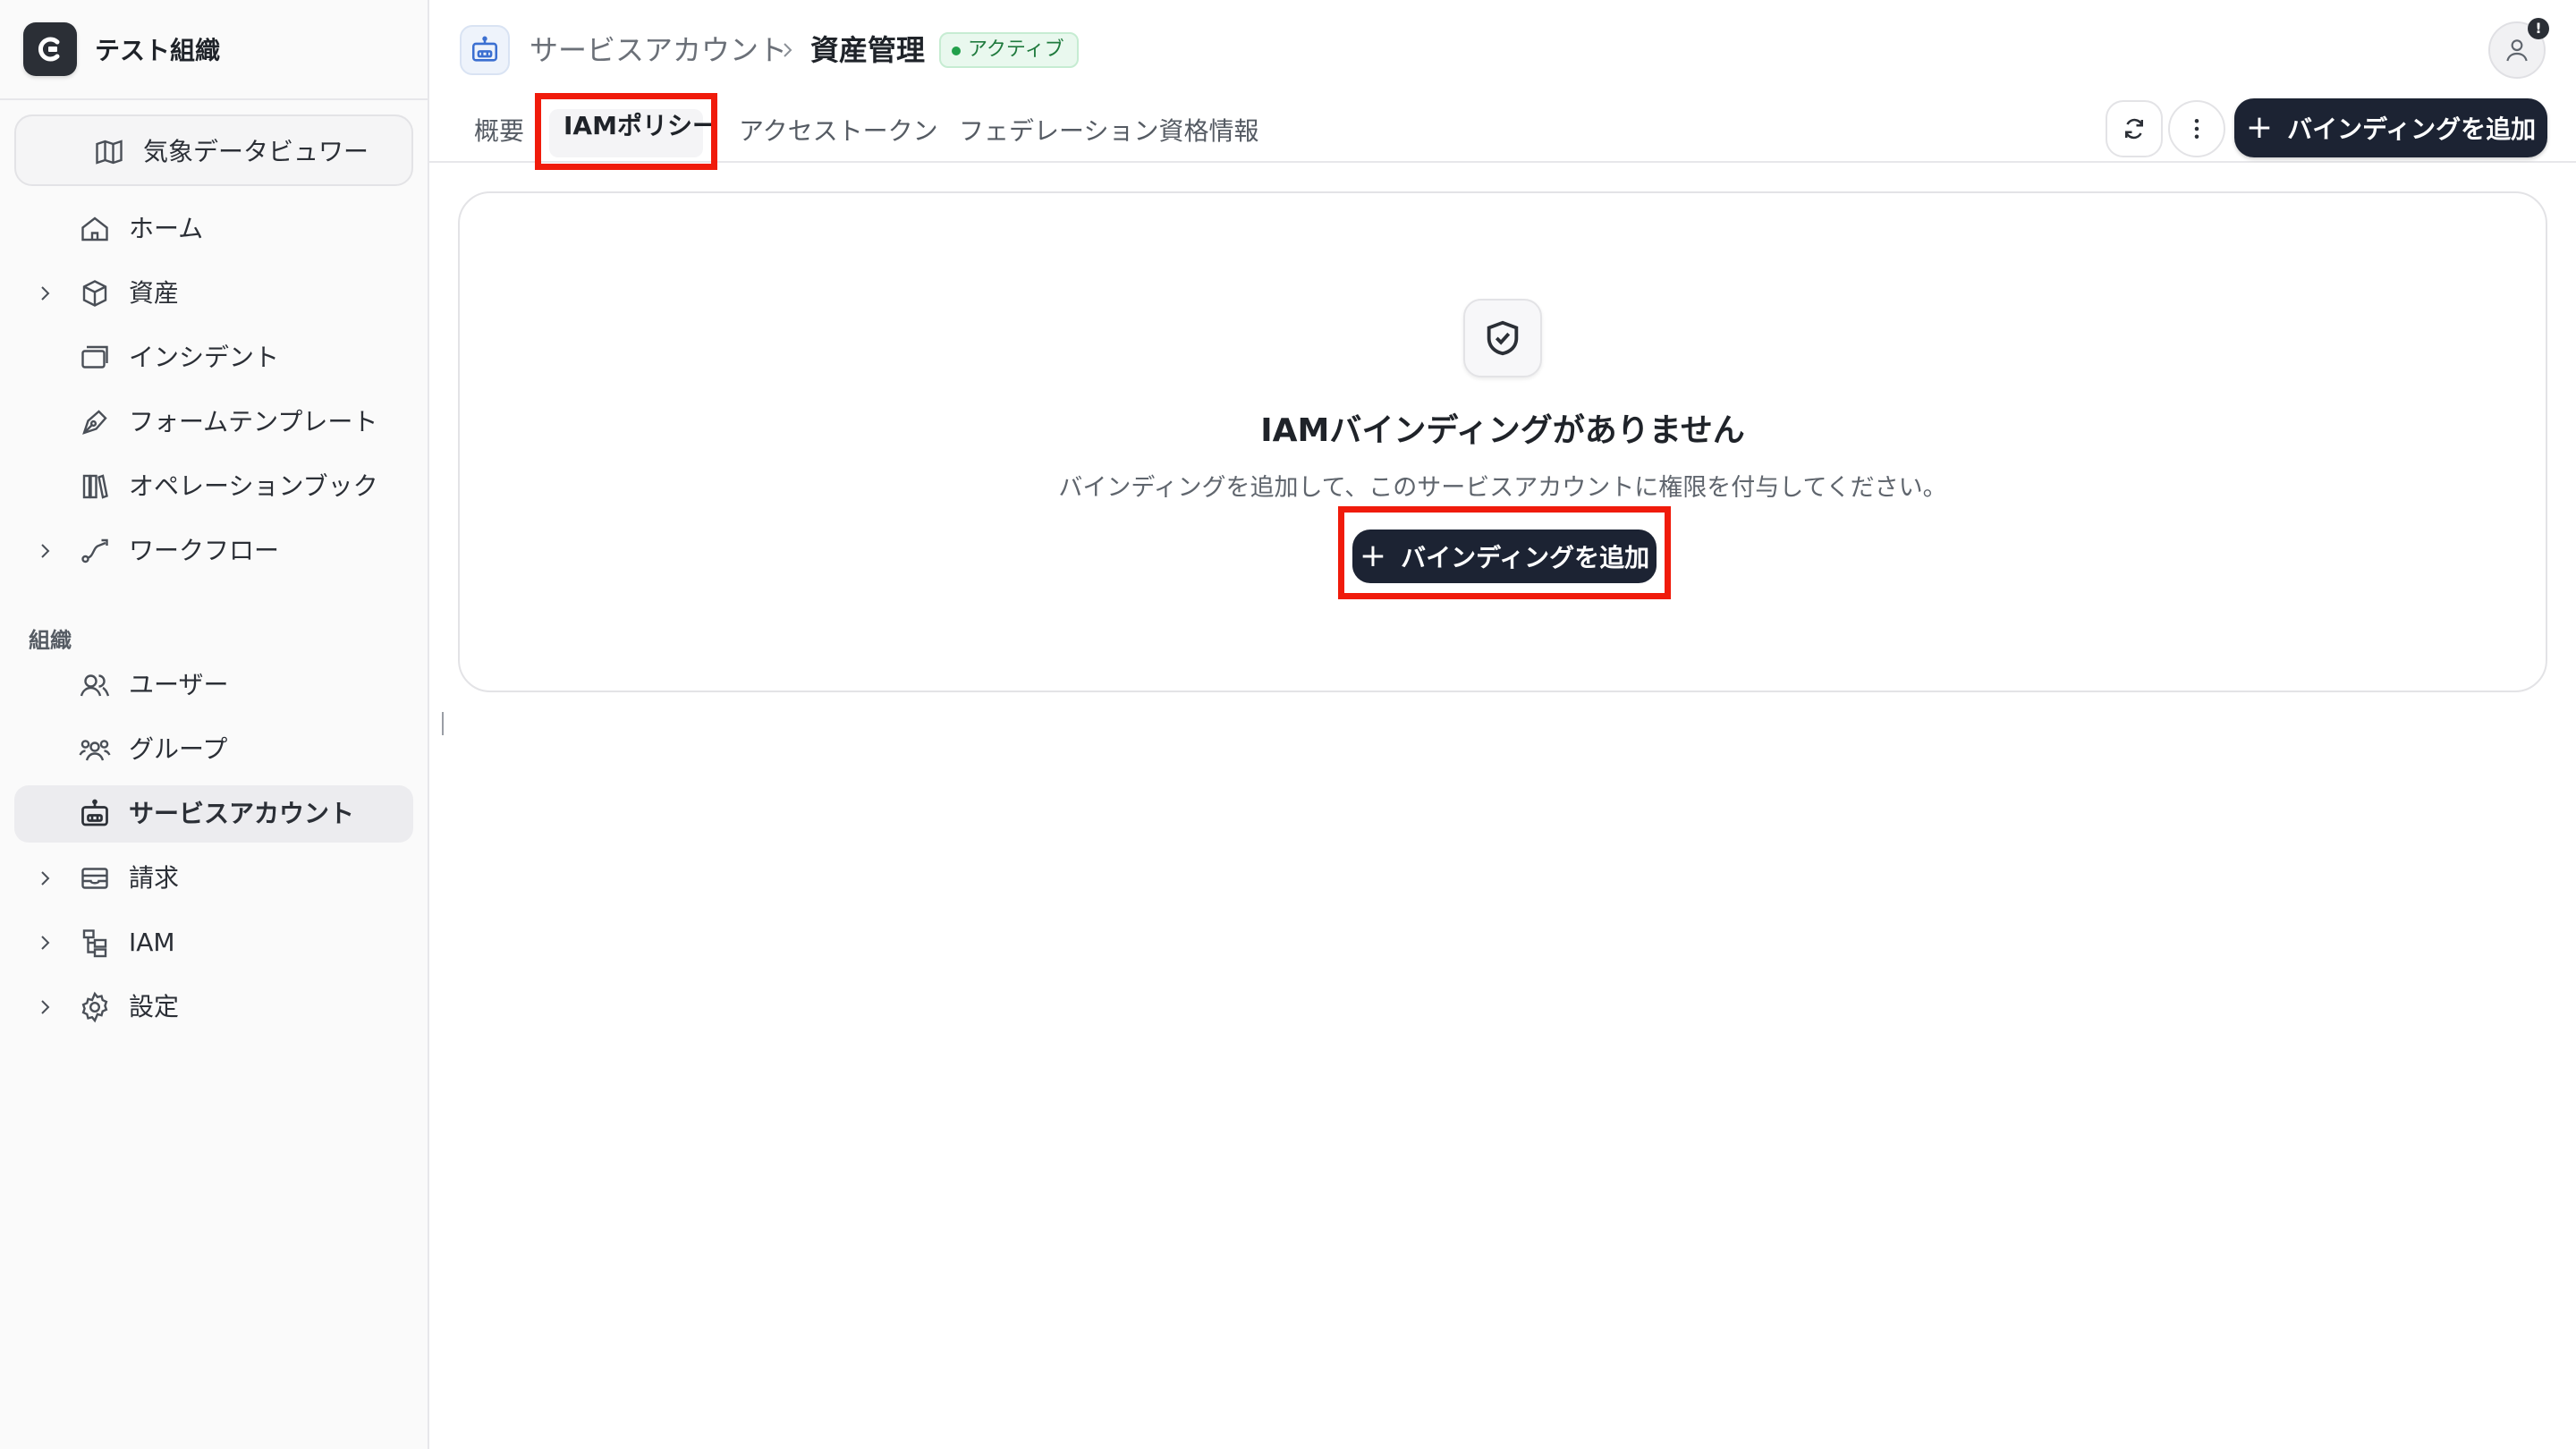  What do you see at coordinates (94, 293) in the screenshot?
I see `box-icon` at bounding box center [94, 293].